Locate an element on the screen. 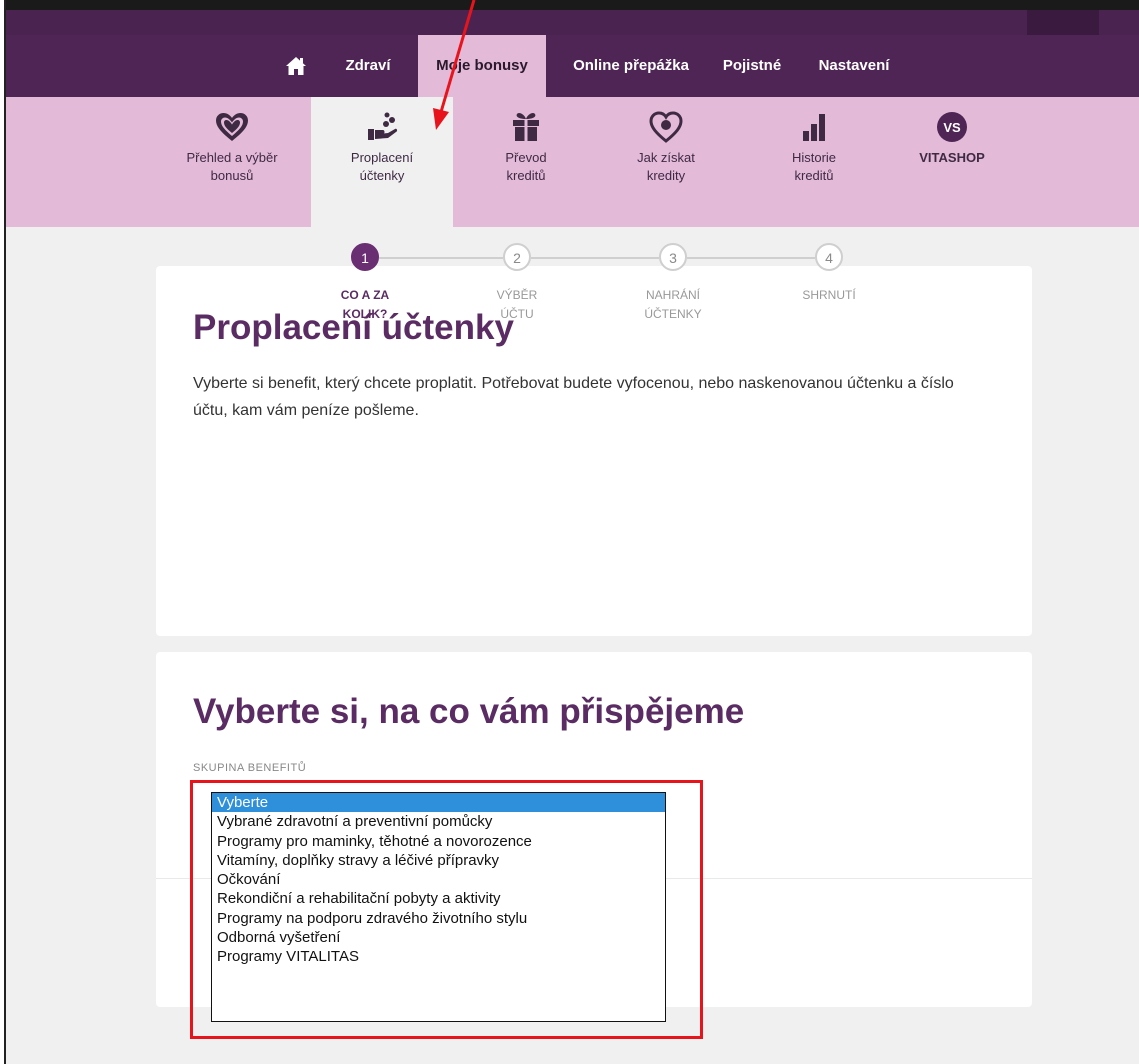 The width and height of the screenshot is (1139, 1064). step-2-circle: 2 is located at coordinates (517, 257).